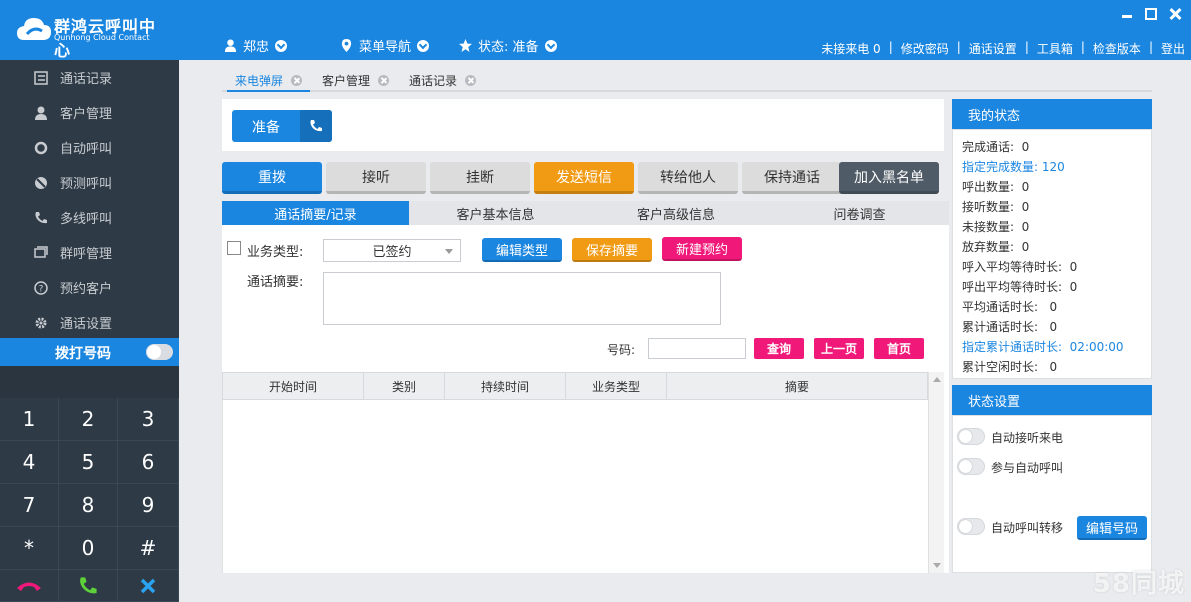  What do you see at coordinates (612, 250) in the screenshot?
I see `save-summary-button: 保存摘要` at bounding box center [612, 250].